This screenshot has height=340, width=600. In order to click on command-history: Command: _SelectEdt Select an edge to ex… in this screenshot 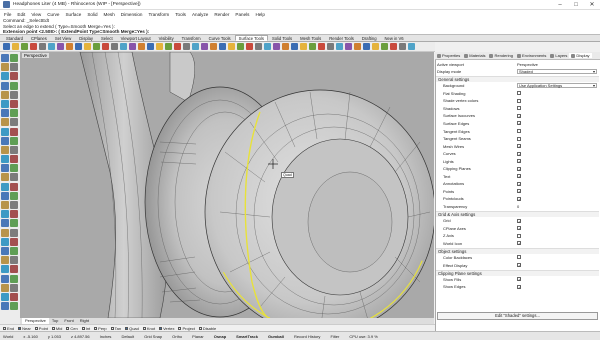, I will do `click(300, 26)`.